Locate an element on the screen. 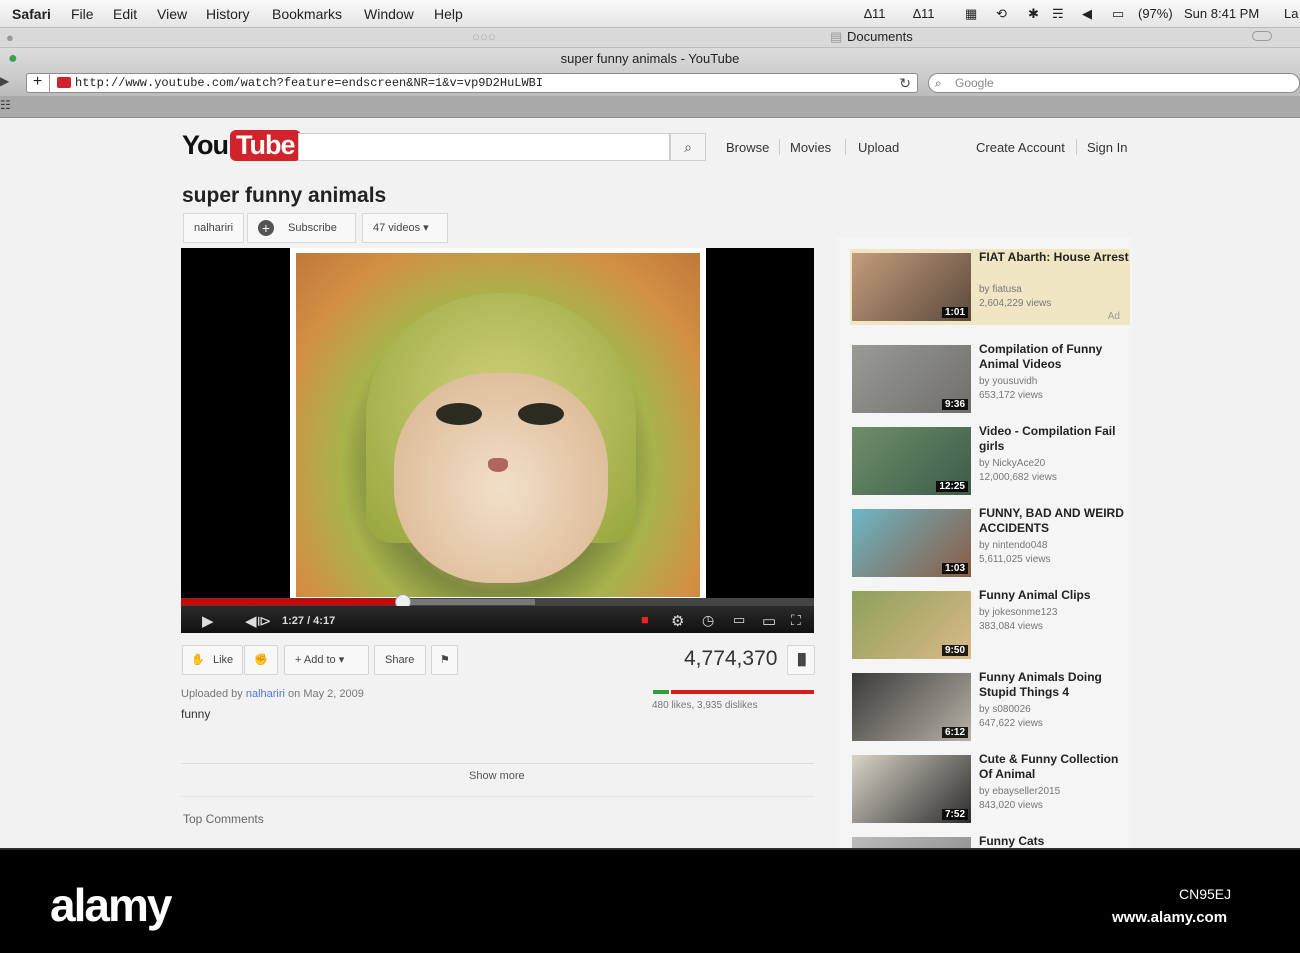 The height and width of the screenshot is (953, 1300). likes-bar is located at coordinates (661, 692).